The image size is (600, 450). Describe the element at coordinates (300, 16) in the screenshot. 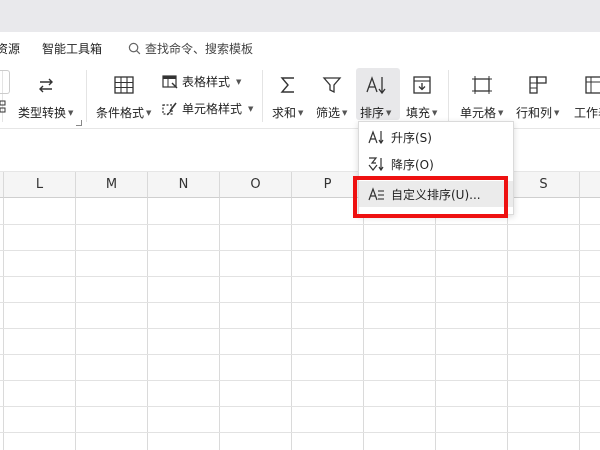

I see `title-bar` at that location.